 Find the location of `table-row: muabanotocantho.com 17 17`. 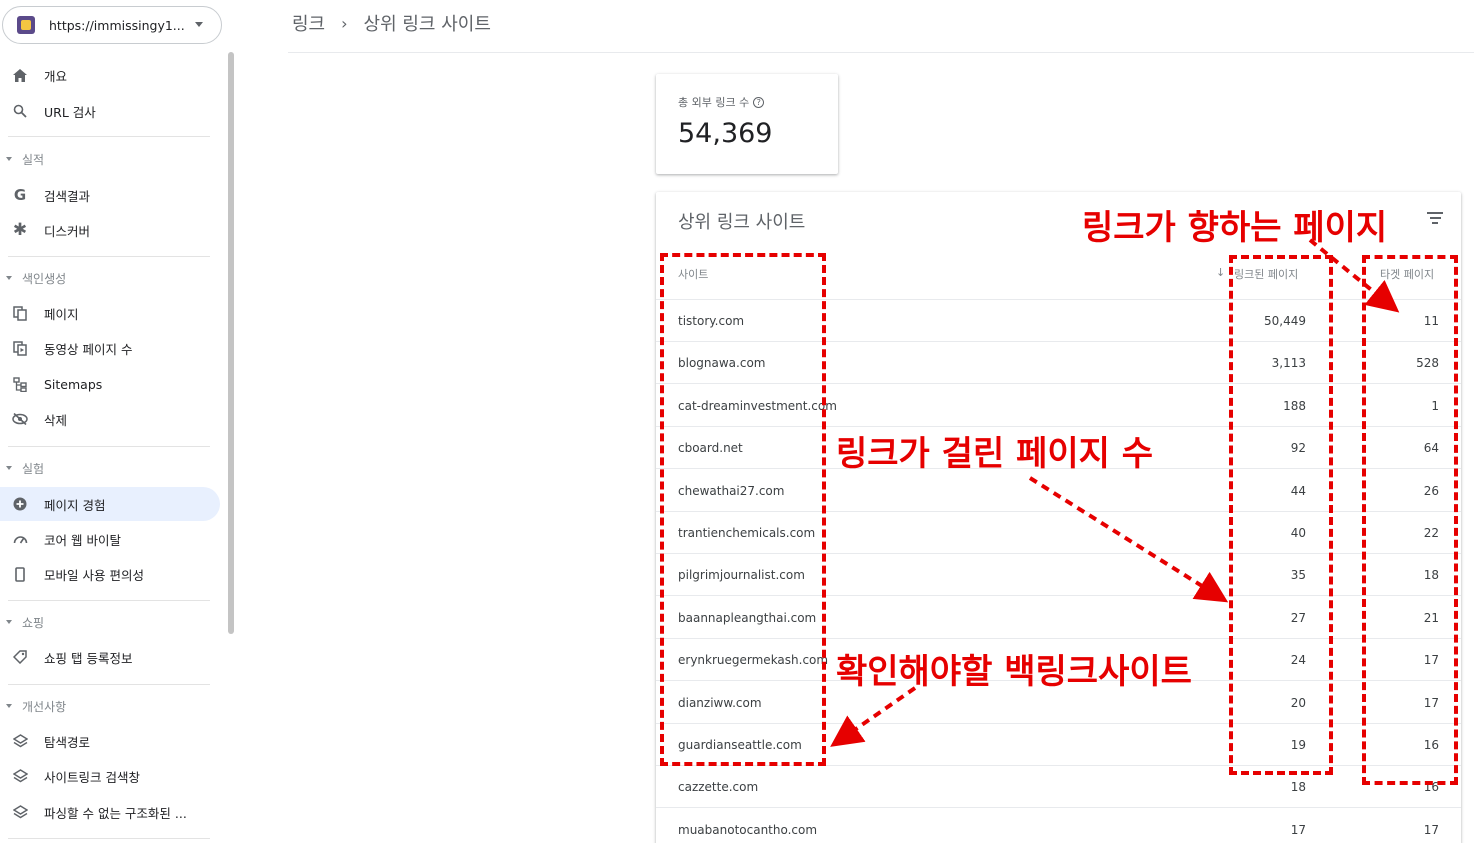

table-row: muabanotocantho.com 17 17 is located at coordinates (1058, 826).